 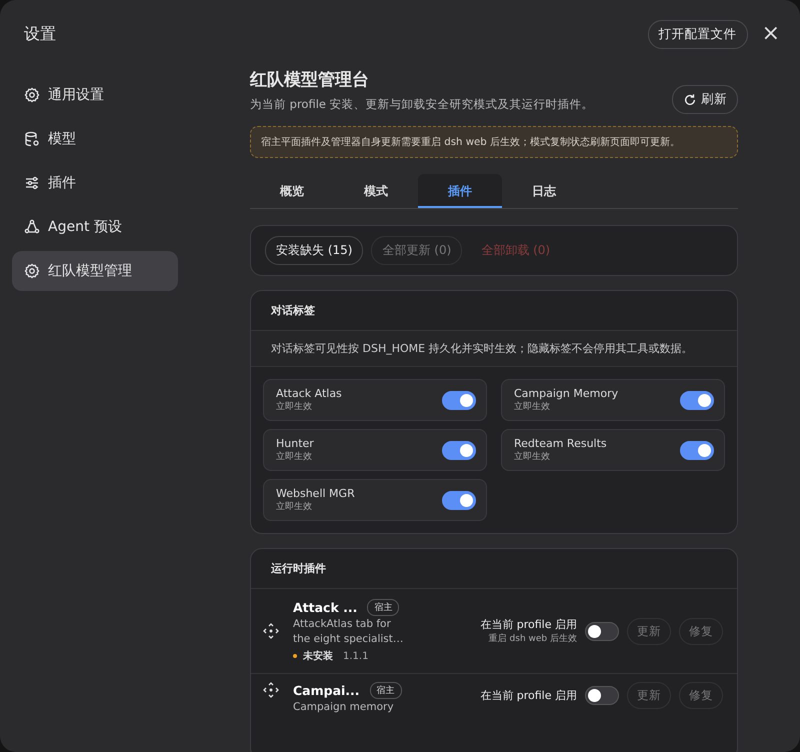 I want to click on refresh-button: 刷新, so click(x=705, y=99).